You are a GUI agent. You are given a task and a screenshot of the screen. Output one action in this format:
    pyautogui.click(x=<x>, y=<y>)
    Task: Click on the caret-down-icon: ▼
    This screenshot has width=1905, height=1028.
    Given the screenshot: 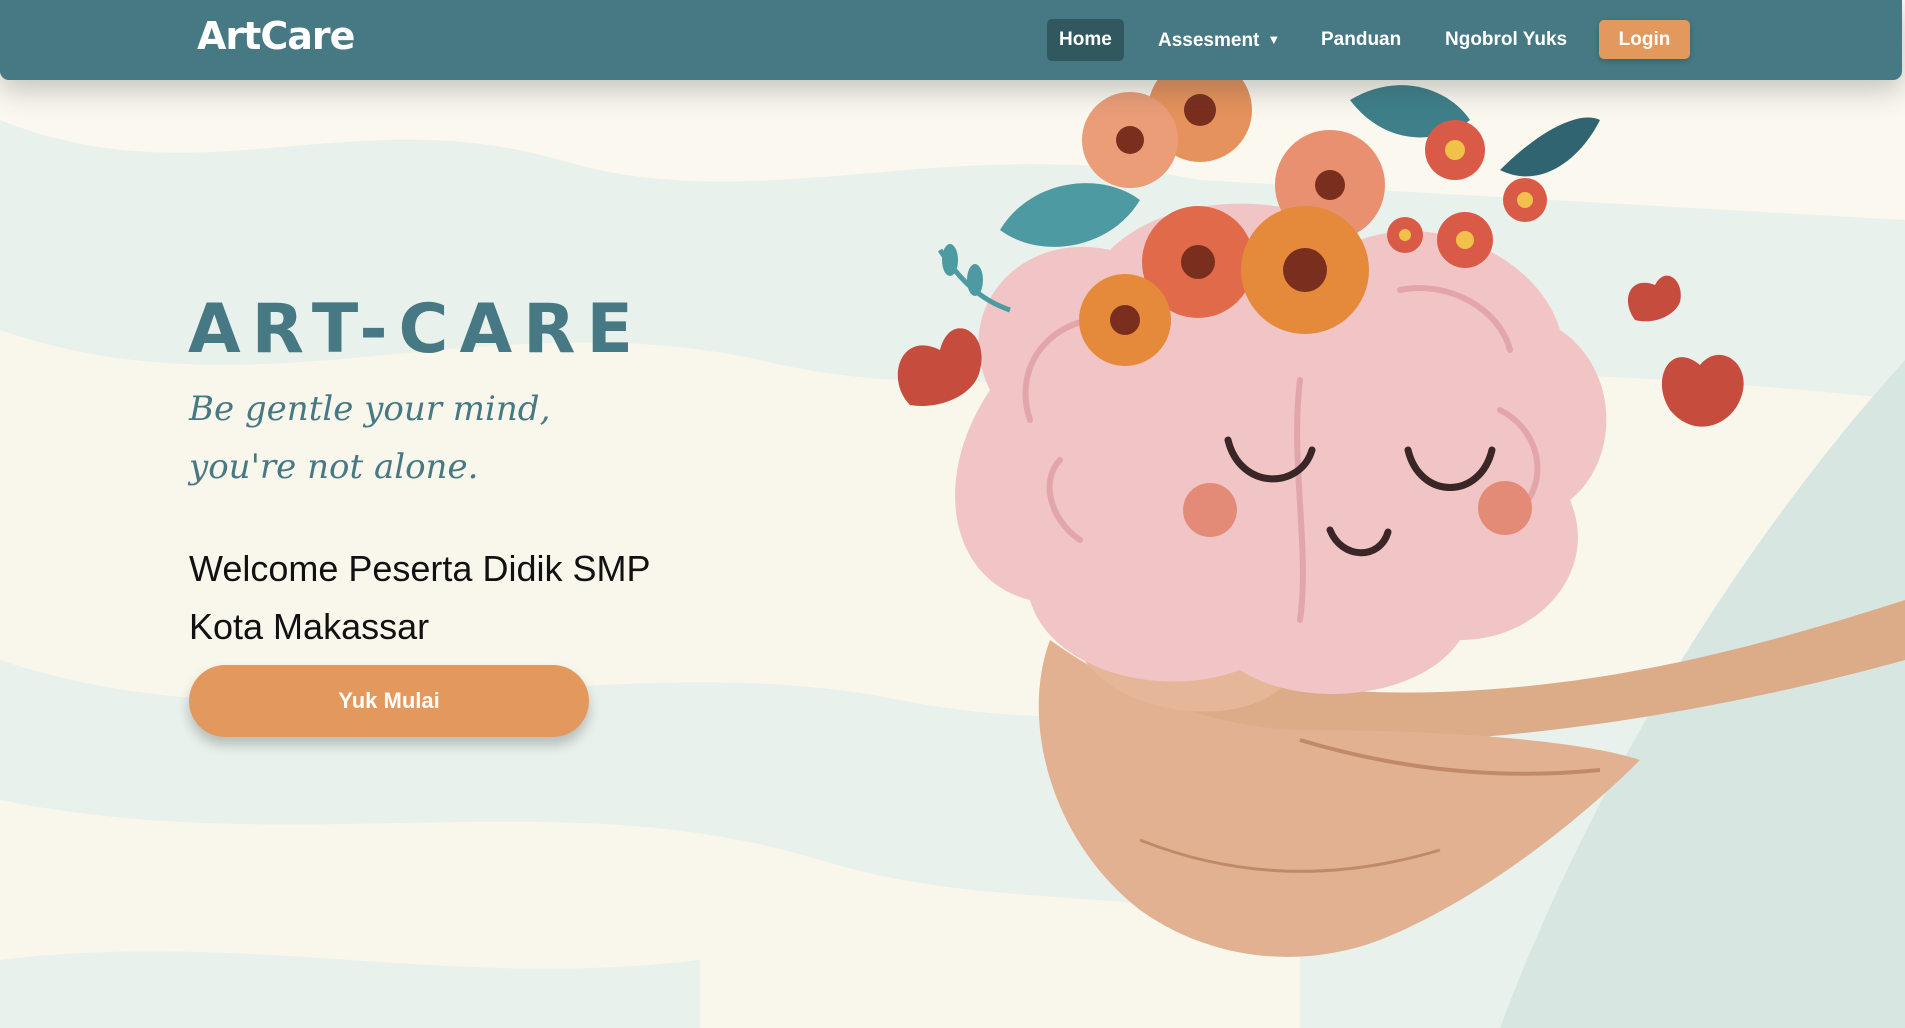 What is the action you would take?
    pyautogui.click(x=1274, y=39)
    